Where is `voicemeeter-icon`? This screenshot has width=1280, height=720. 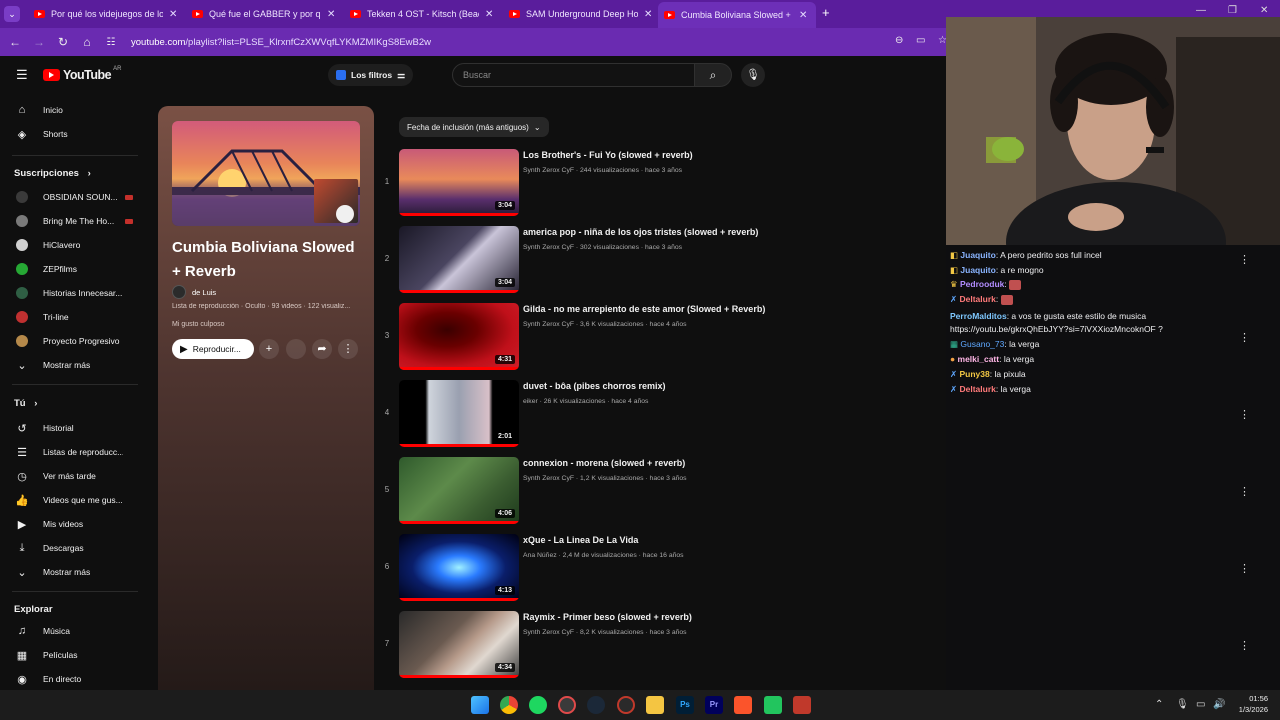
voicemeeter-icon is located at coordinates (802, 705).